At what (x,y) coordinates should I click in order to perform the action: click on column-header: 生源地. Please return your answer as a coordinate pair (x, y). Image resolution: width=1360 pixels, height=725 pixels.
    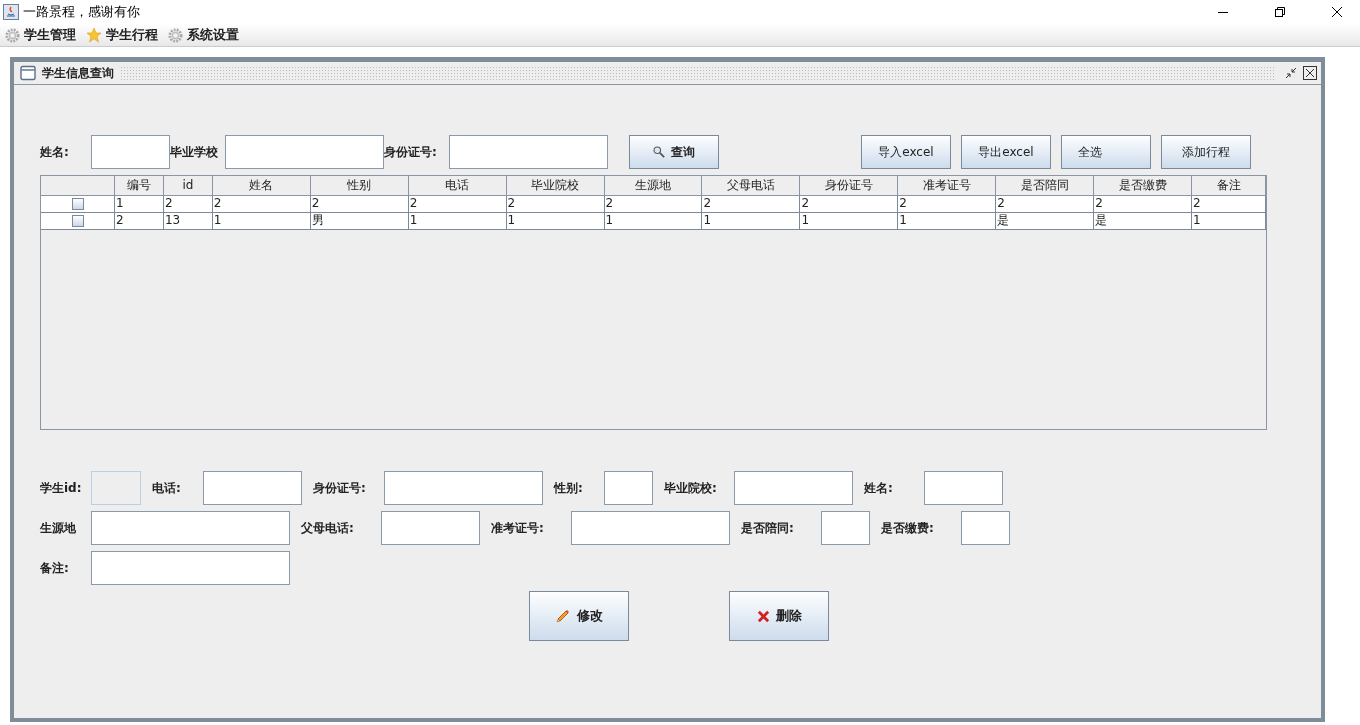
    Looking at the image, I should click on (653, 186).